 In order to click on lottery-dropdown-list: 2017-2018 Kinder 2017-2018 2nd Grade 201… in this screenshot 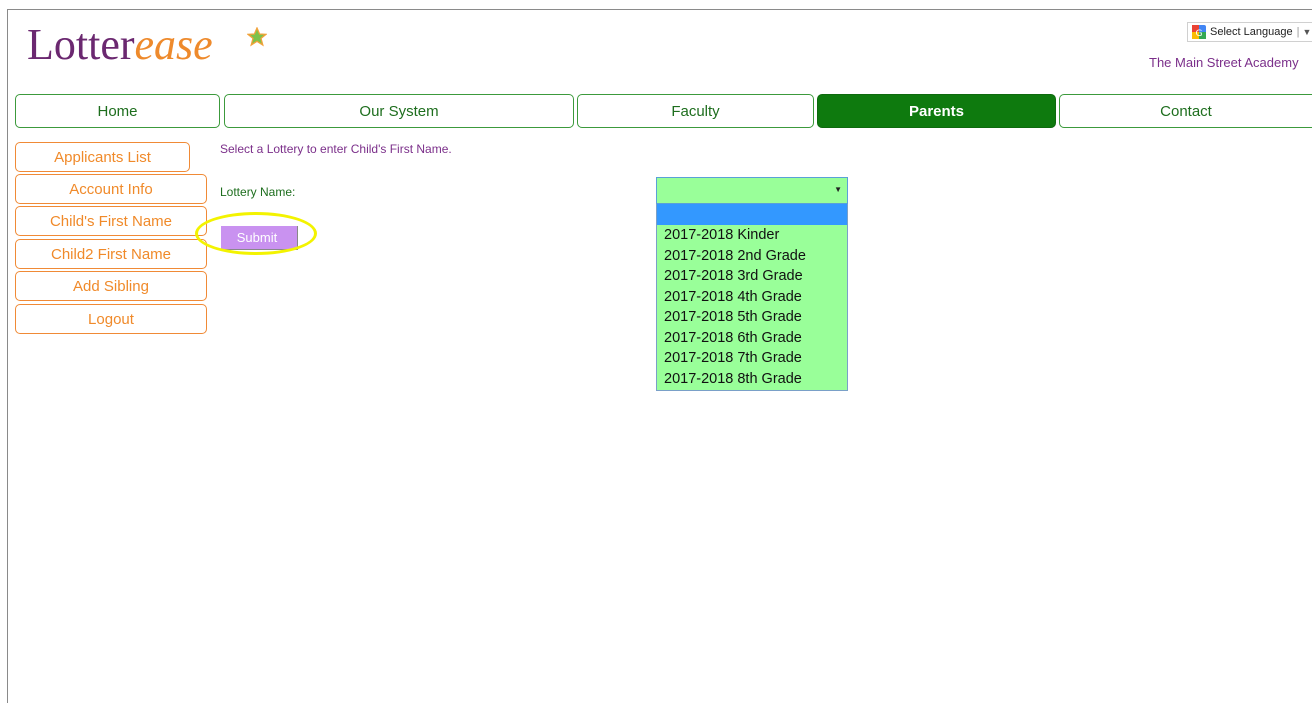, I will do `click(752, 297)`.